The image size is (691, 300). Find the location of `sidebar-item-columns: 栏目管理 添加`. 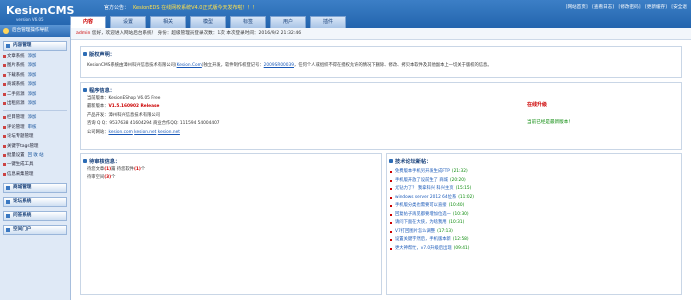

sidebar-item-columns: 栏目管理 添加 is located at coordinates (35, 117).